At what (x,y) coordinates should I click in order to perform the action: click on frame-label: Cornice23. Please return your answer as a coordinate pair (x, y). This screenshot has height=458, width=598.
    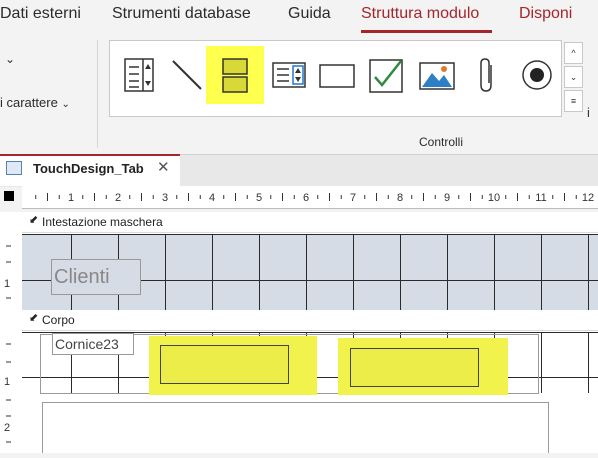
    Looking at the image, I should click on (93, 344).